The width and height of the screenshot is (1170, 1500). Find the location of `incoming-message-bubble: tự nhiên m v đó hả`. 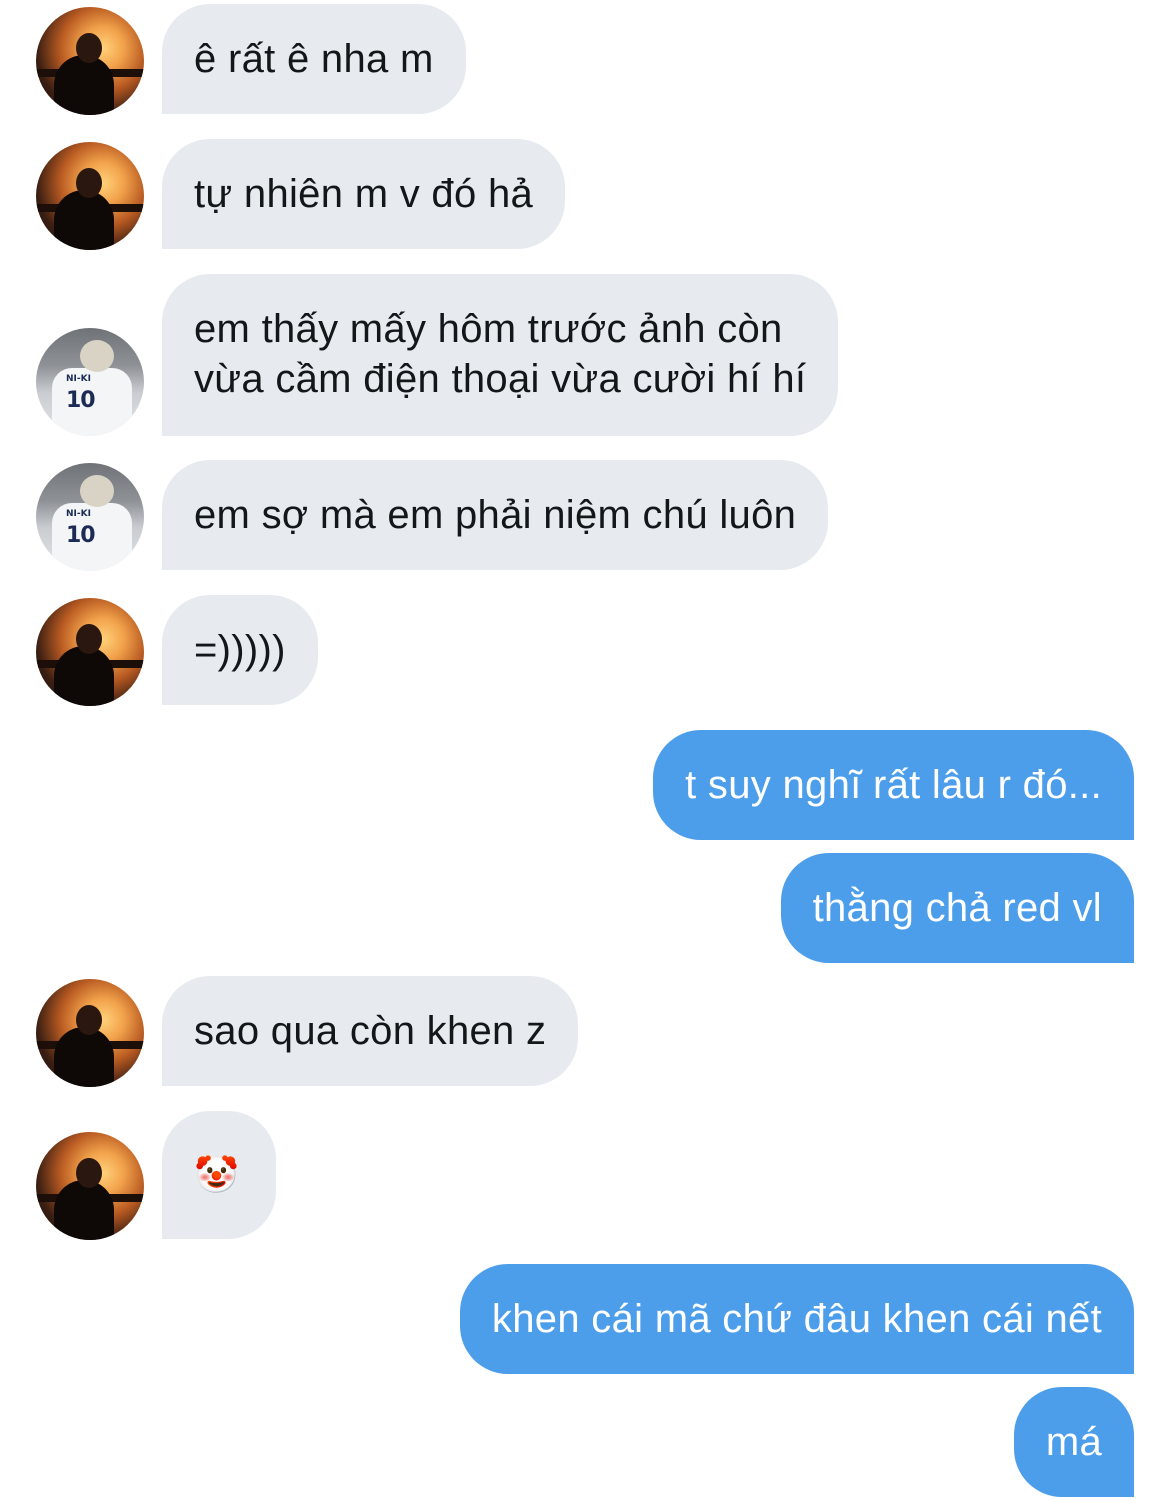

incoming-message-bubble: tự nhiên m v đó hả is located at coordinates (364, 194).